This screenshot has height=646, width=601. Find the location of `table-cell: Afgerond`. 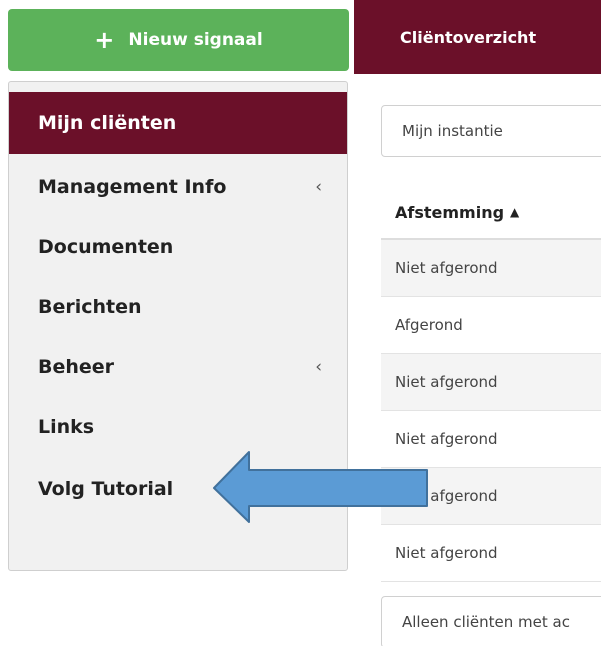

table-cell: Afgerond is located at coordinates (429, 325).